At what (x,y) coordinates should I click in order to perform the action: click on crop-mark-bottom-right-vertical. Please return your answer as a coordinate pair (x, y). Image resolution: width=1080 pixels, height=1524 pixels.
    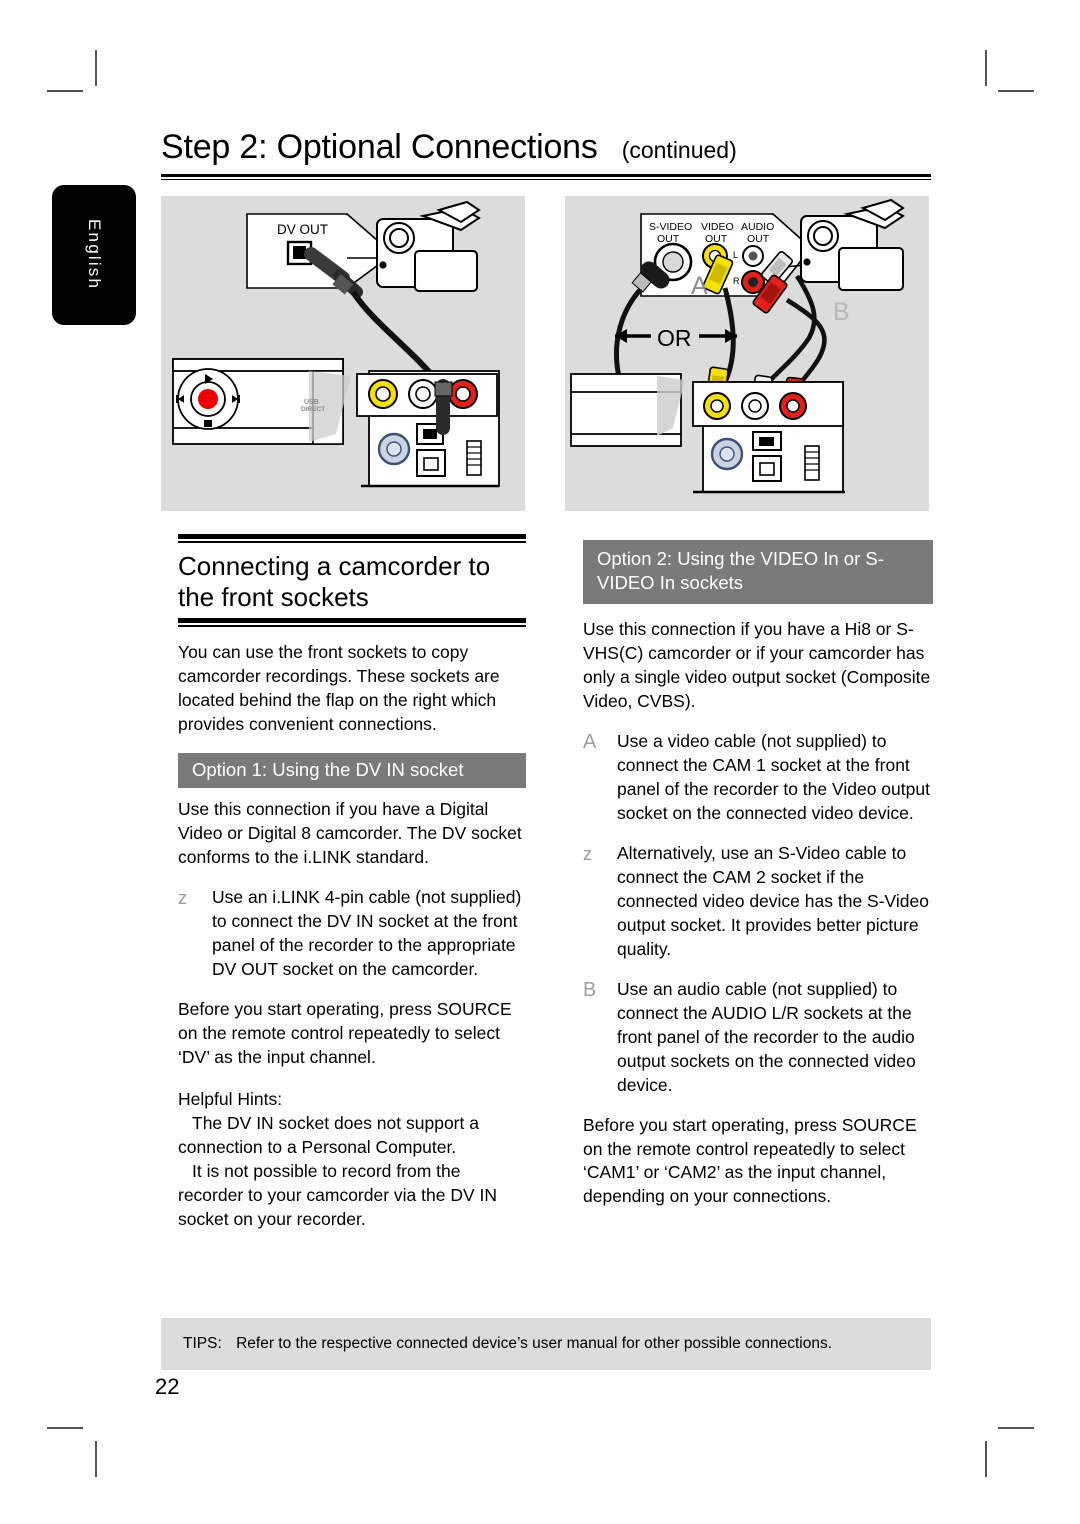
    Looking at the image, I should click on (986, 1459).